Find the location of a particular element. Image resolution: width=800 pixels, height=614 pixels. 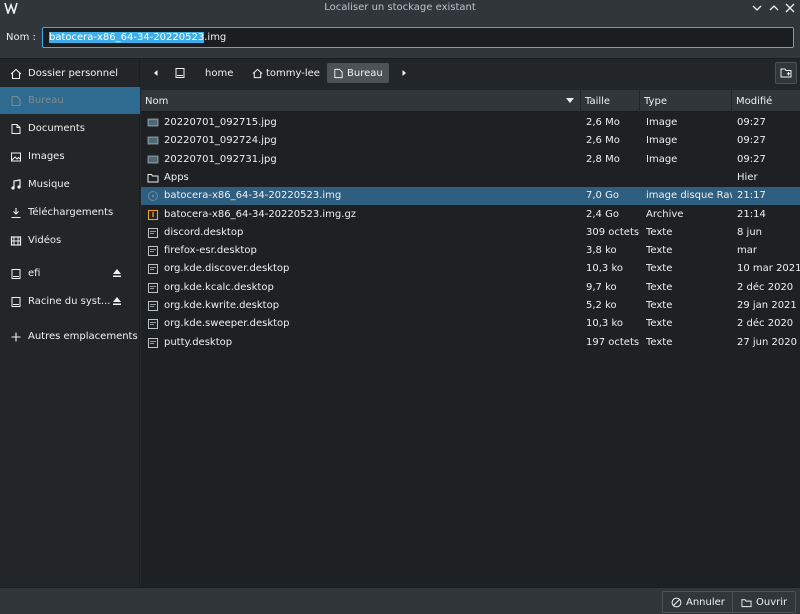

open-button: Ouvrir is located at coordinates (764, 602).